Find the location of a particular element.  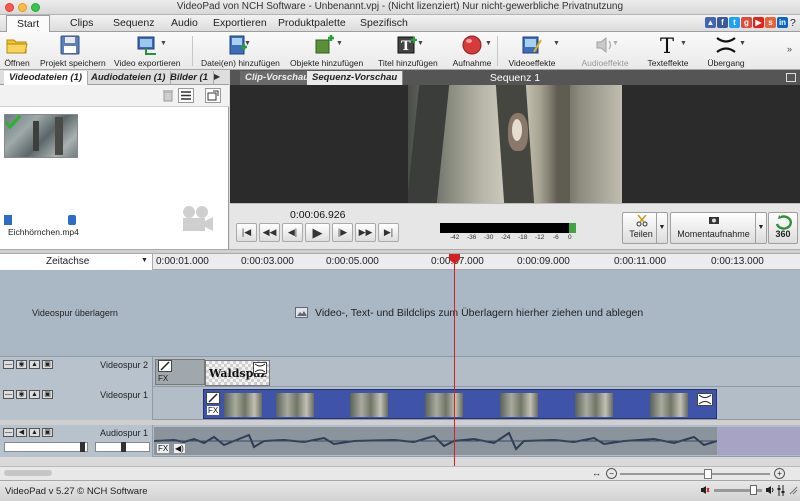

menu-spezifisch: Spezifisch is located at coordinates (384, 23).